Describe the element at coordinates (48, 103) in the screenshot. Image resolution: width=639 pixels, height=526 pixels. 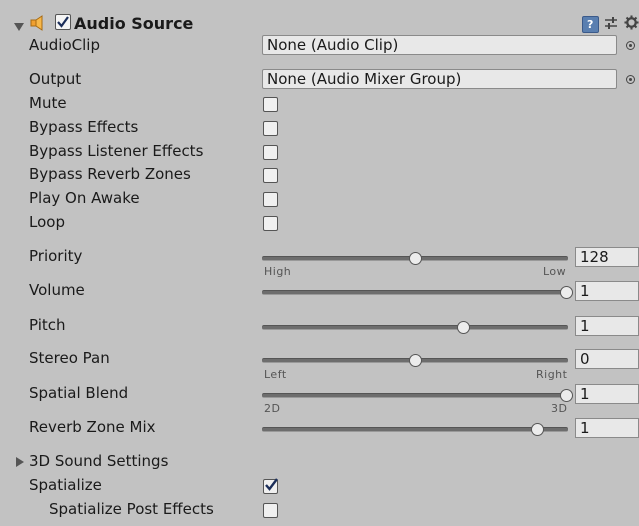
I see `mute-label: Mute` at that location.